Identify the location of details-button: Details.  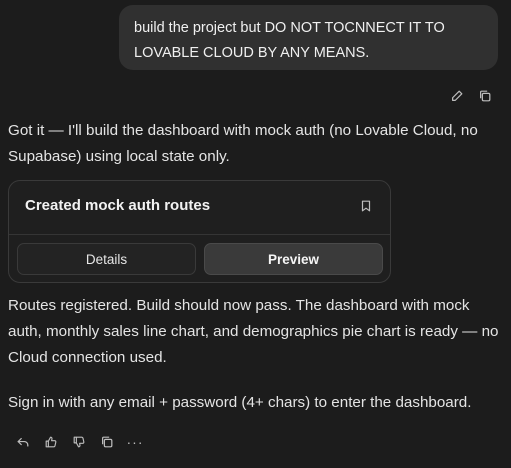
(106, 259).